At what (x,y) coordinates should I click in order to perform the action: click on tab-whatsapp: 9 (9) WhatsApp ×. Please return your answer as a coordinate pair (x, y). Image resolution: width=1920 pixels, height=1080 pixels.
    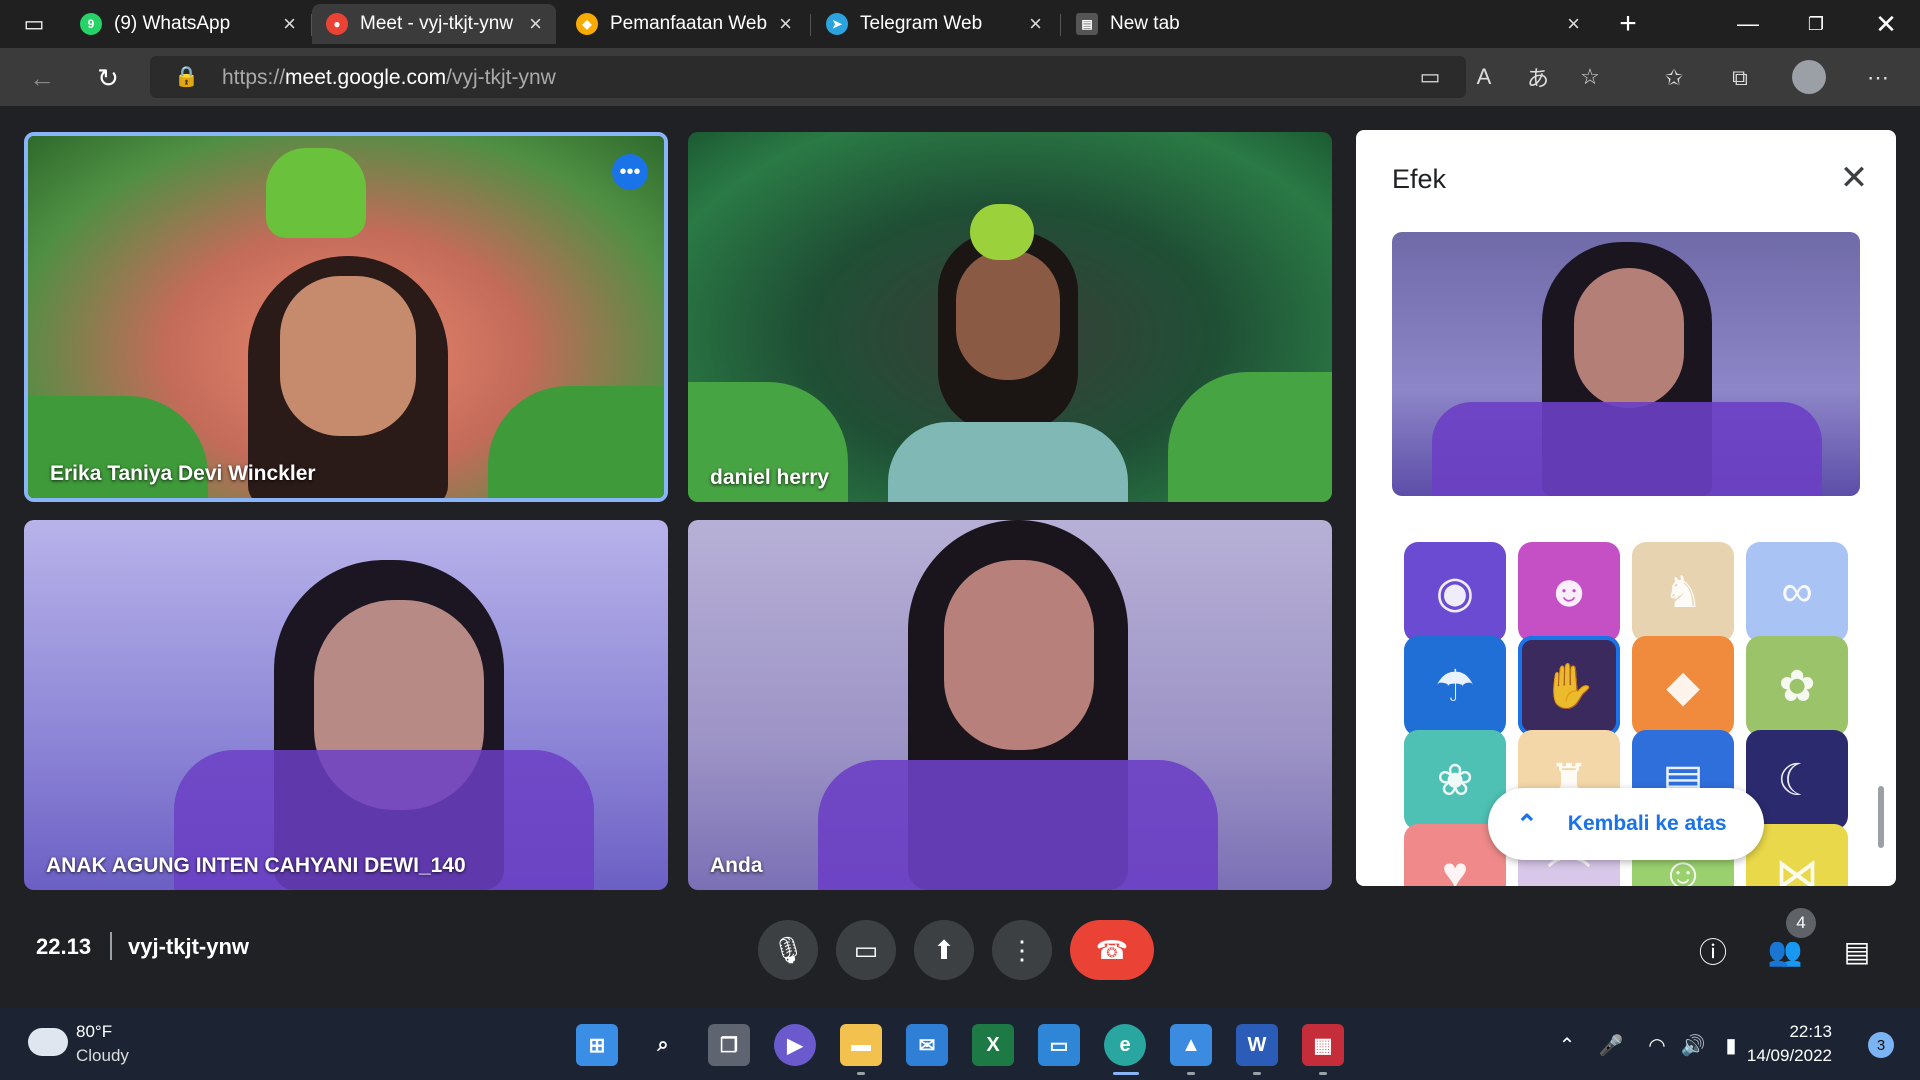
    Looking at the image, I should click on (188, 24).